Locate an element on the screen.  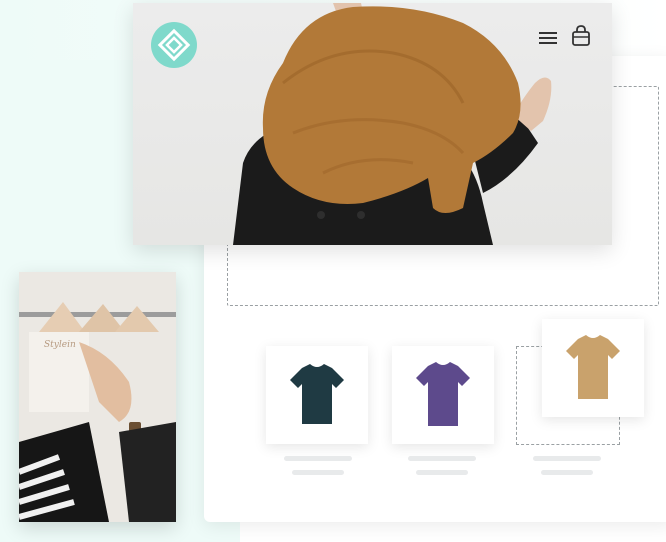
clothes-rack-illustration is located at coordinates (97, 397).